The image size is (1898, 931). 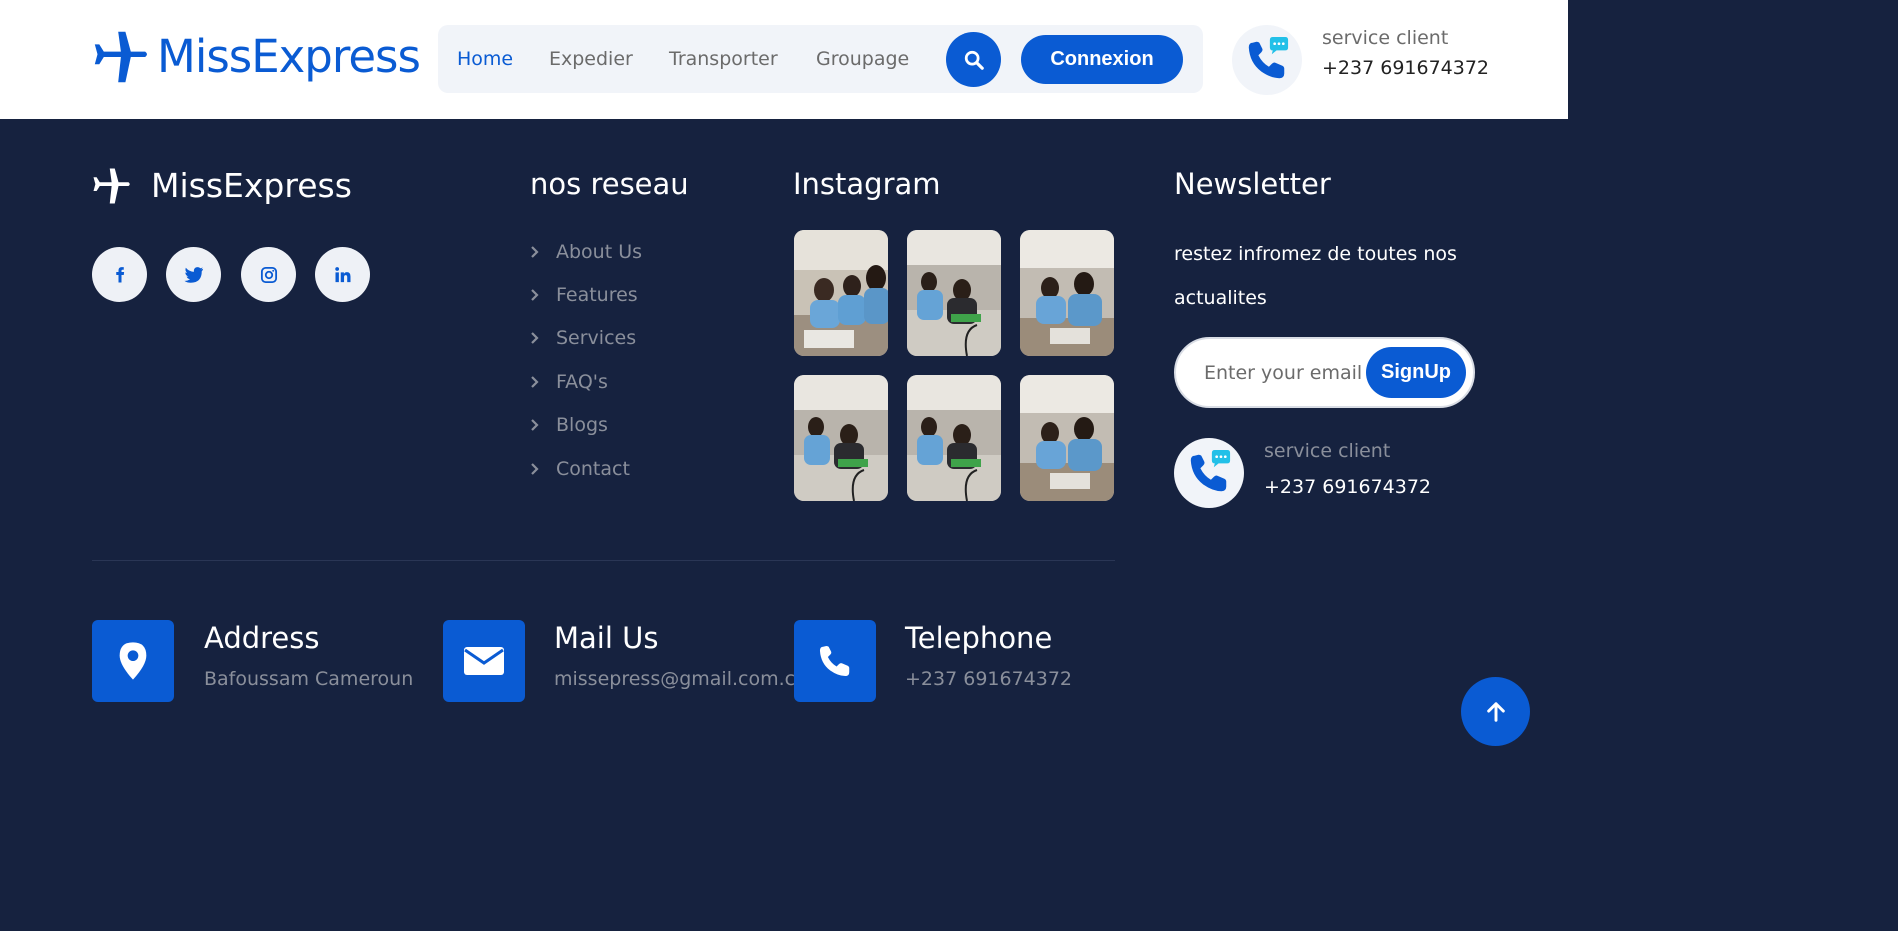 What do you see at coordinates (603, 560) in the screenshot?
I see `footer-divider` at bounding box center [603, 560].